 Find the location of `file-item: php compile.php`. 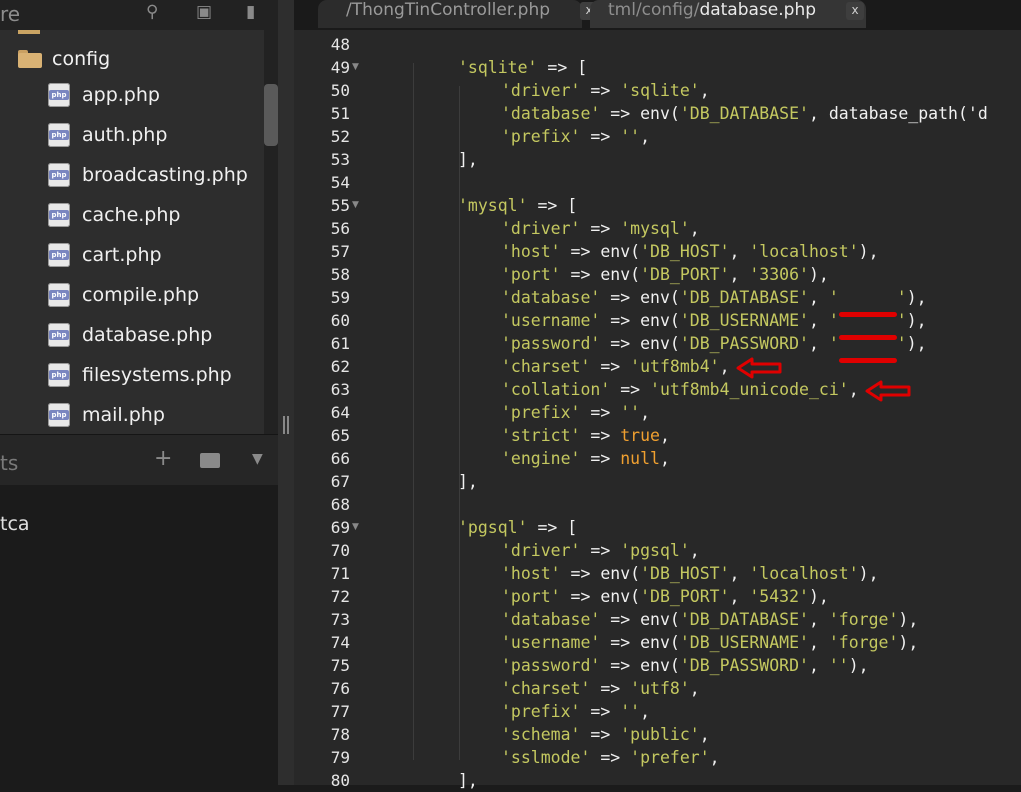

file-item: php compile.php is located at coordinates (123, 295).